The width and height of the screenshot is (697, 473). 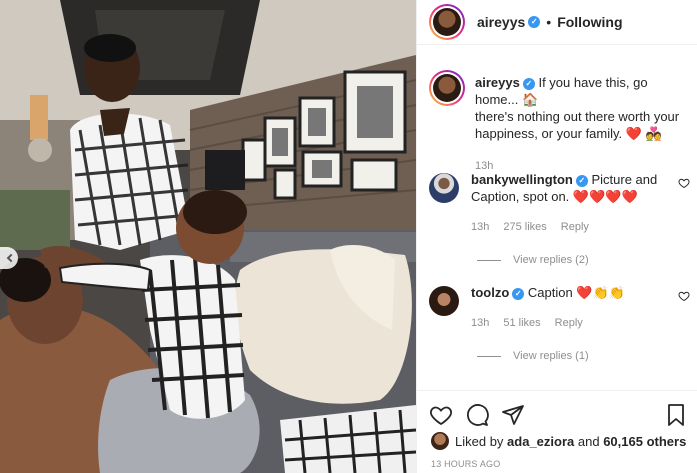 I want to click on liked-by-prefix: Liked by, so click(x=479, y=441).